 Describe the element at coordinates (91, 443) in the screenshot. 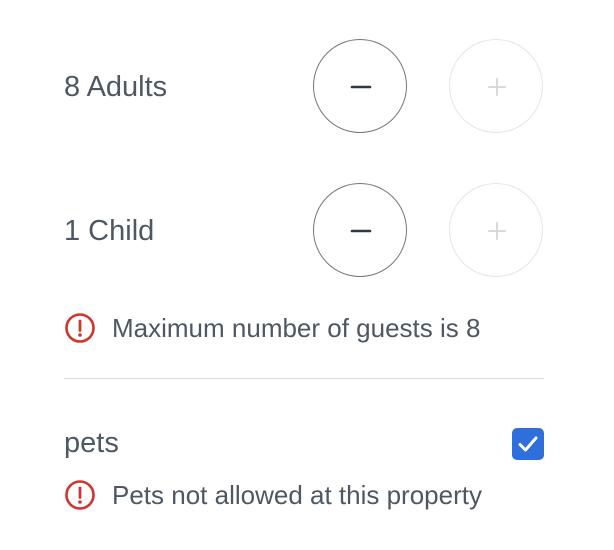

I see `pets-label: pets` at that location.